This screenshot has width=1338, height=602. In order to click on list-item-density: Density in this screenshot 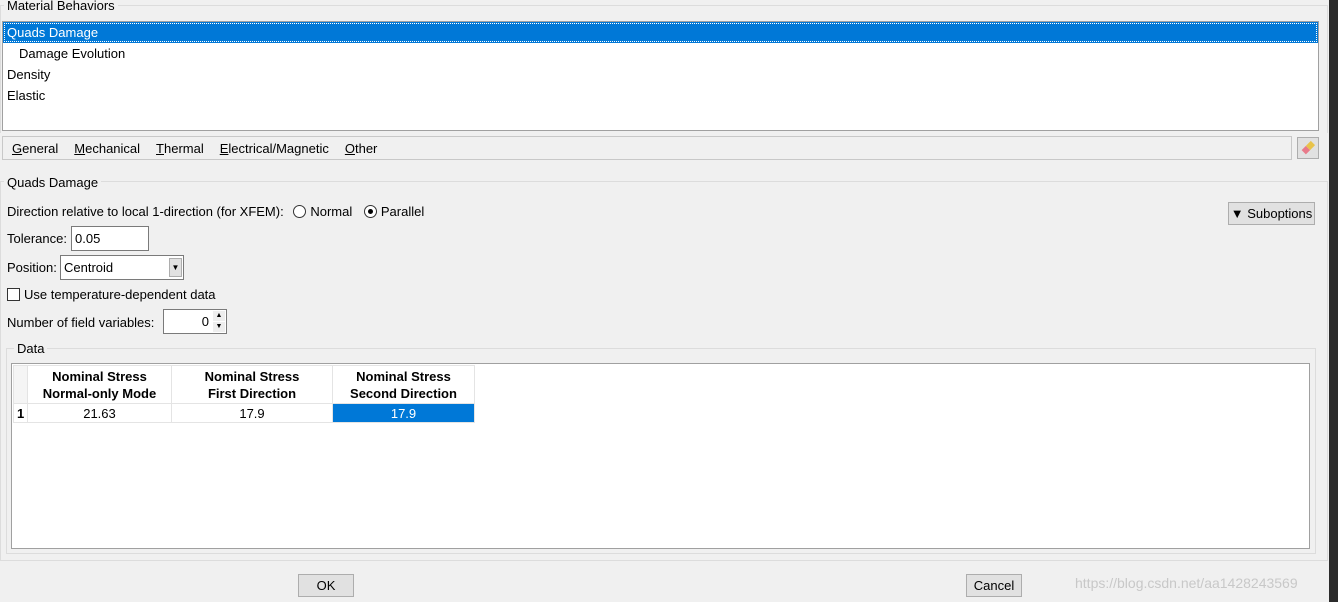, I will do `click(660, 74)`.